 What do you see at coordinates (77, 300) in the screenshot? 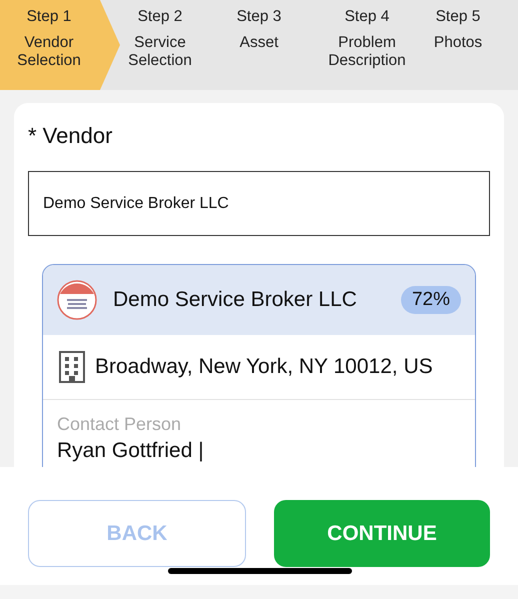
I see `vendor-logo-icon` at bounding box center [77, 300].